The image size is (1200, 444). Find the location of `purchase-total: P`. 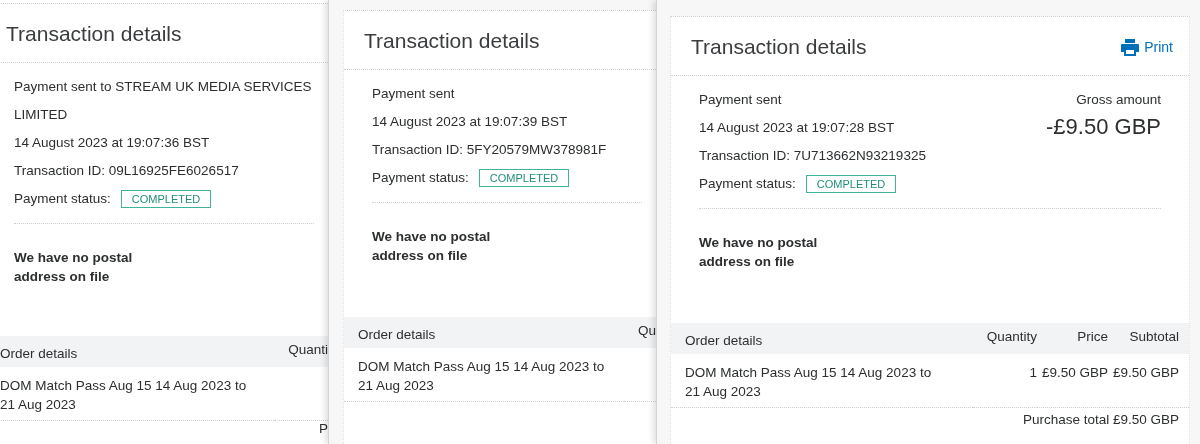

purchase-total: P is located at coordinates (323, 428).